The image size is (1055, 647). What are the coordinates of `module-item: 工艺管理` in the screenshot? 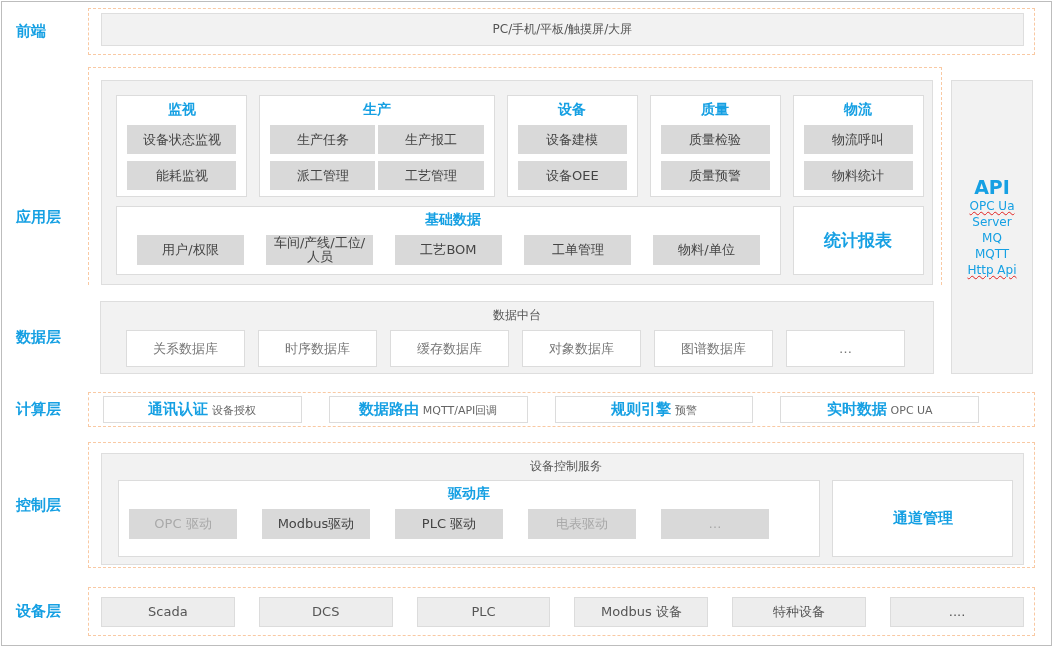 It's located at (431, 175).